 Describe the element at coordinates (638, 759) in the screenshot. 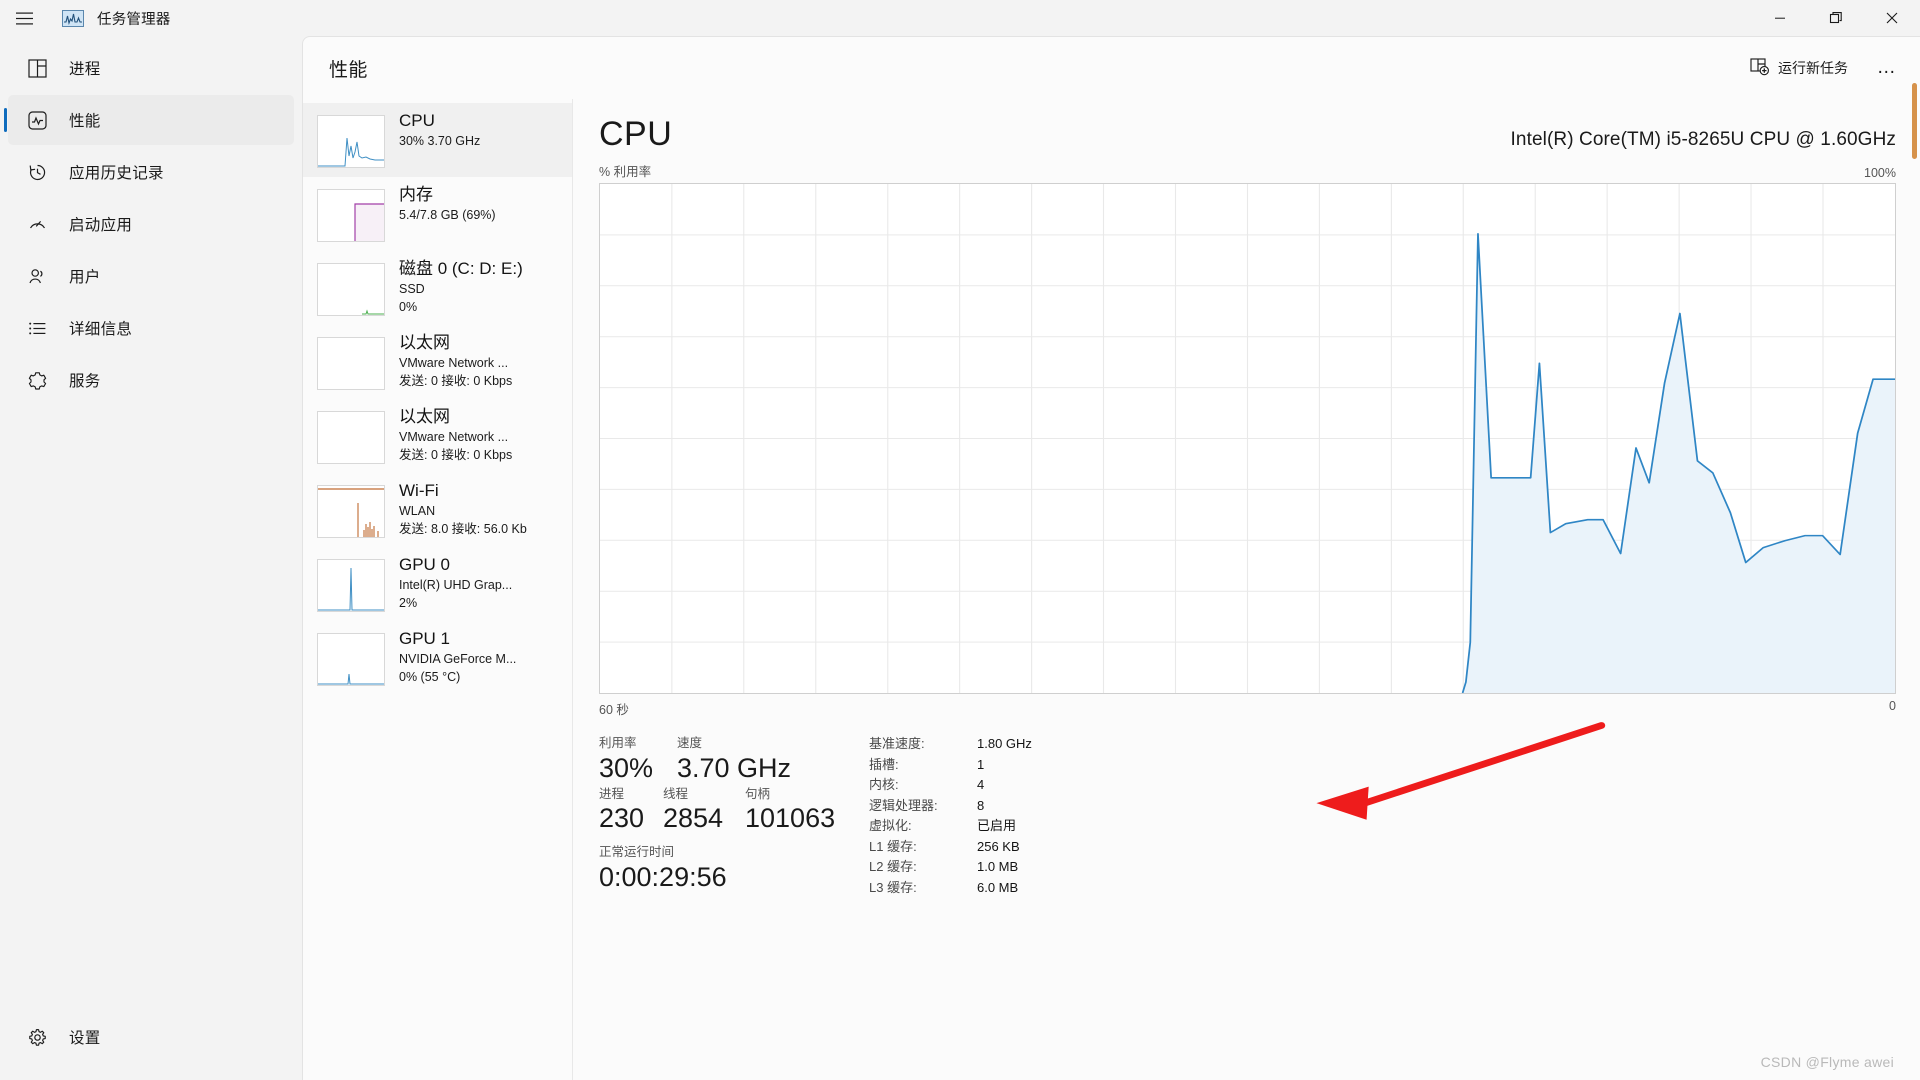

I see `stat-utilization: 利用率 30%` at that location.